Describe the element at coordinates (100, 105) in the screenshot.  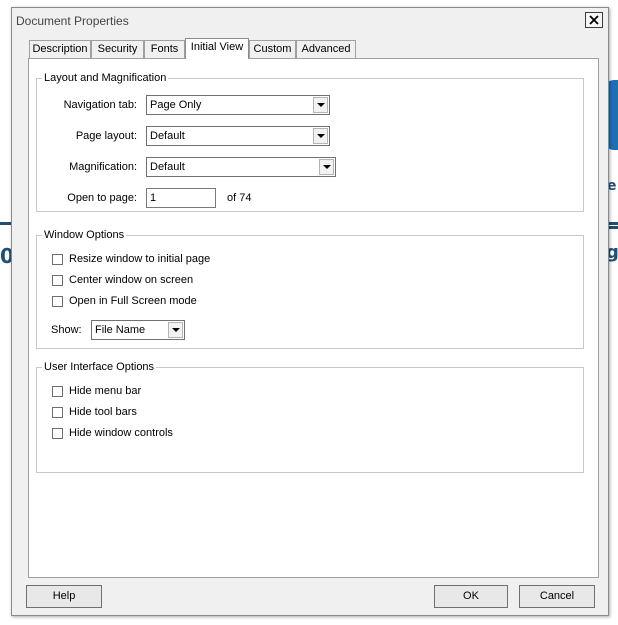
I see `navigation-tab-label: Navigation tab:` at that location.